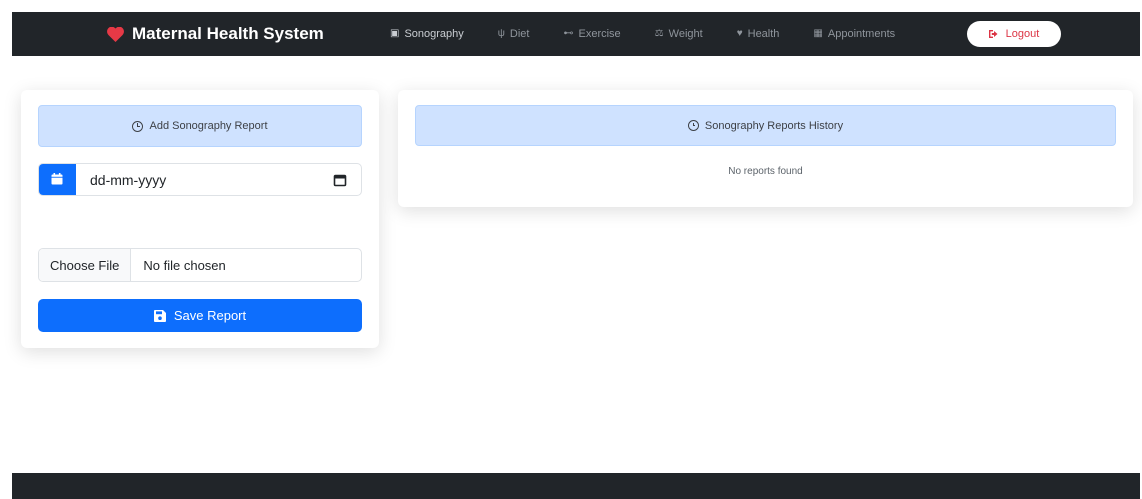  I want to click on dumbbell-icon: ⊷, so click(568, 33).